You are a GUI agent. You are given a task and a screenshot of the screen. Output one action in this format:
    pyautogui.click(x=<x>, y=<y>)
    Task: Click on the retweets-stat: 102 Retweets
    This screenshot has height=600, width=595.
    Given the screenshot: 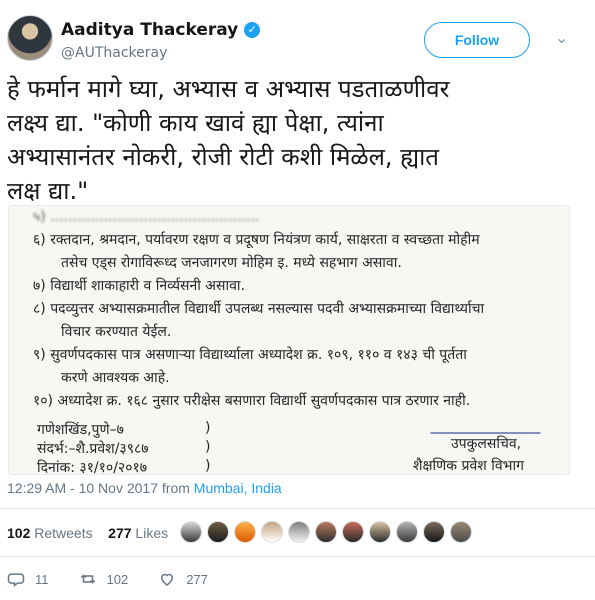 What is the action you would take?
    pyautogui.click(x=50, y=533)
    